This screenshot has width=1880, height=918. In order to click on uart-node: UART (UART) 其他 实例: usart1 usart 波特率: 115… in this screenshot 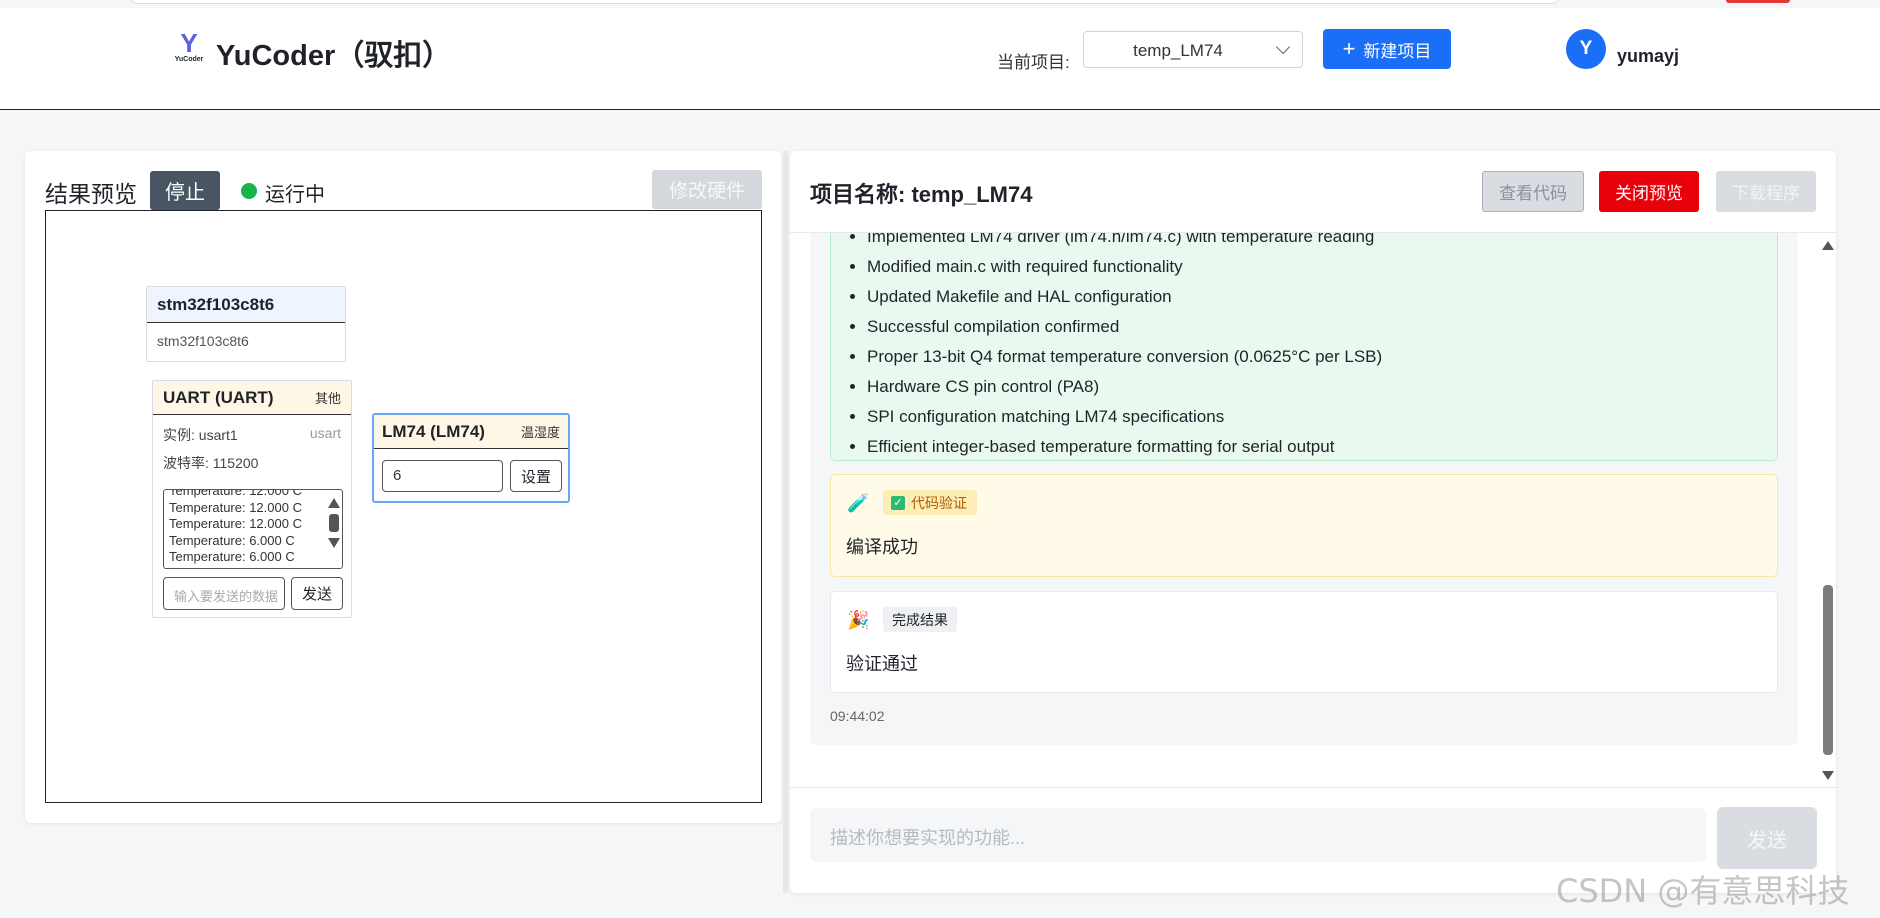, I will do `click(252, 499)`.